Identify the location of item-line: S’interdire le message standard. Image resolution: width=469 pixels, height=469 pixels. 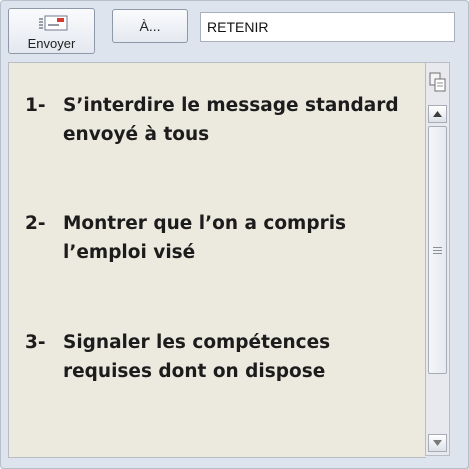
(231, 105).